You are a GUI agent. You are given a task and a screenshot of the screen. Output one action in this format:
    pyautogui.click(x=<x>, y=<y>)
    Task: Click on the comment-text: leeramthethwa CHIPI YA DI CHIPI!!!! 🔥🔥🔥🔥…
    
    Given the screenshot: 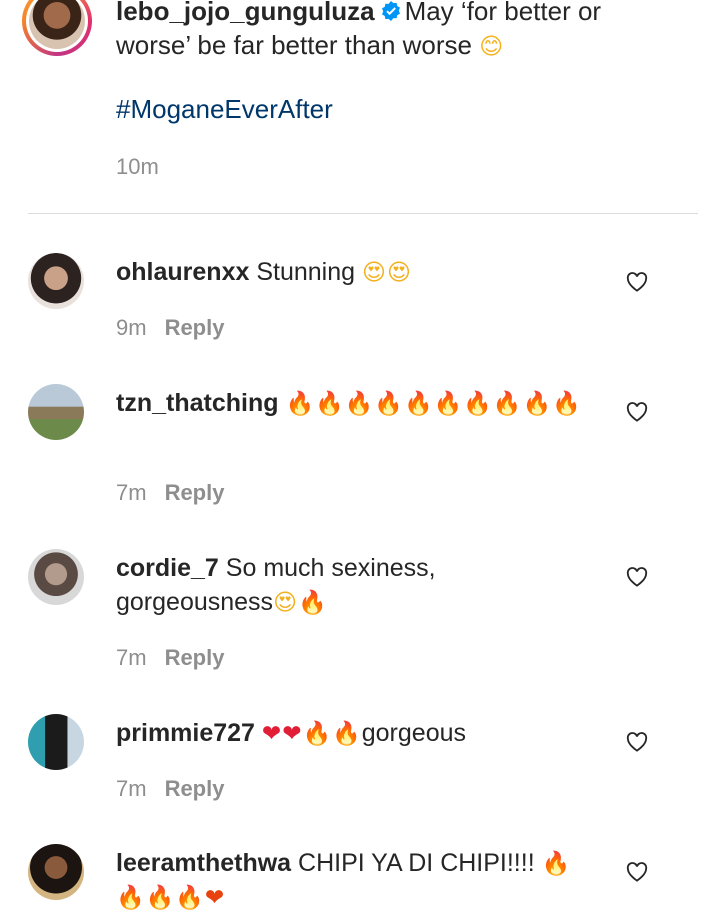 What is the action you would take?
    pyautogui.click(x=351, y=880)
    